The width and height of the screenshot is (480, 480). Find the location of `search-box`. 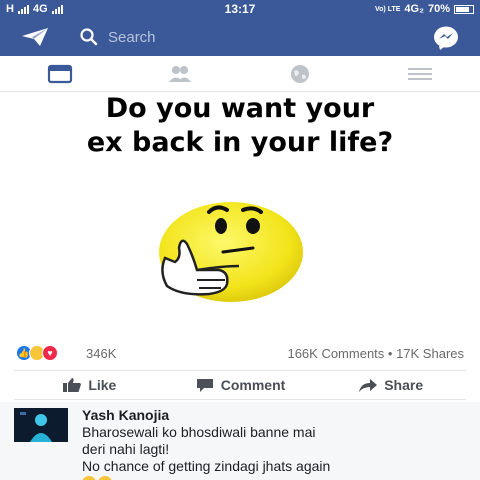

search-box is located at coordinates (242, 37).